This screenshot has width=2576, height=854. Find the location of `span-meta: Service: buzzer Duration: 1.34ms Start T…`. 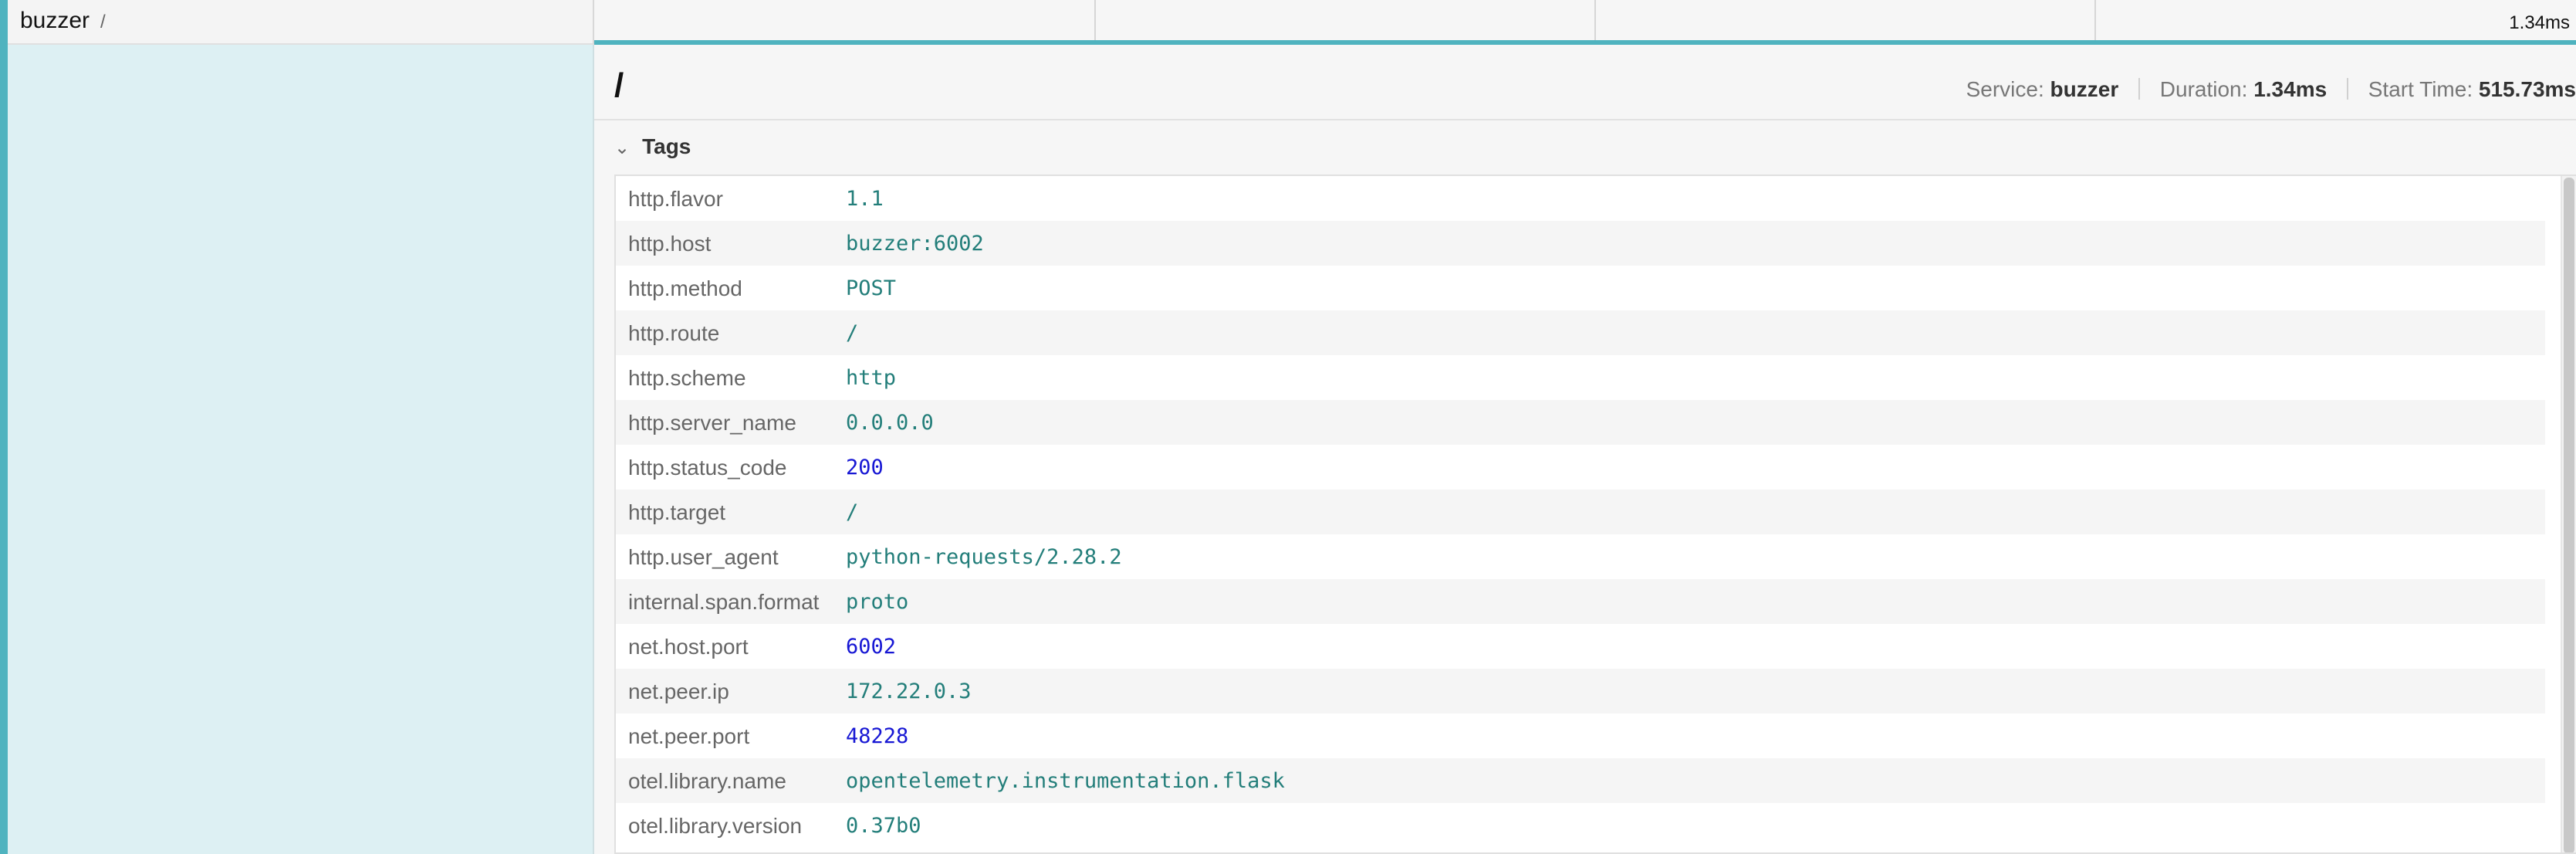

span-meta: Service: buzzer Duration: 1.34ms Start T… is located at coordinates (2271, 90).